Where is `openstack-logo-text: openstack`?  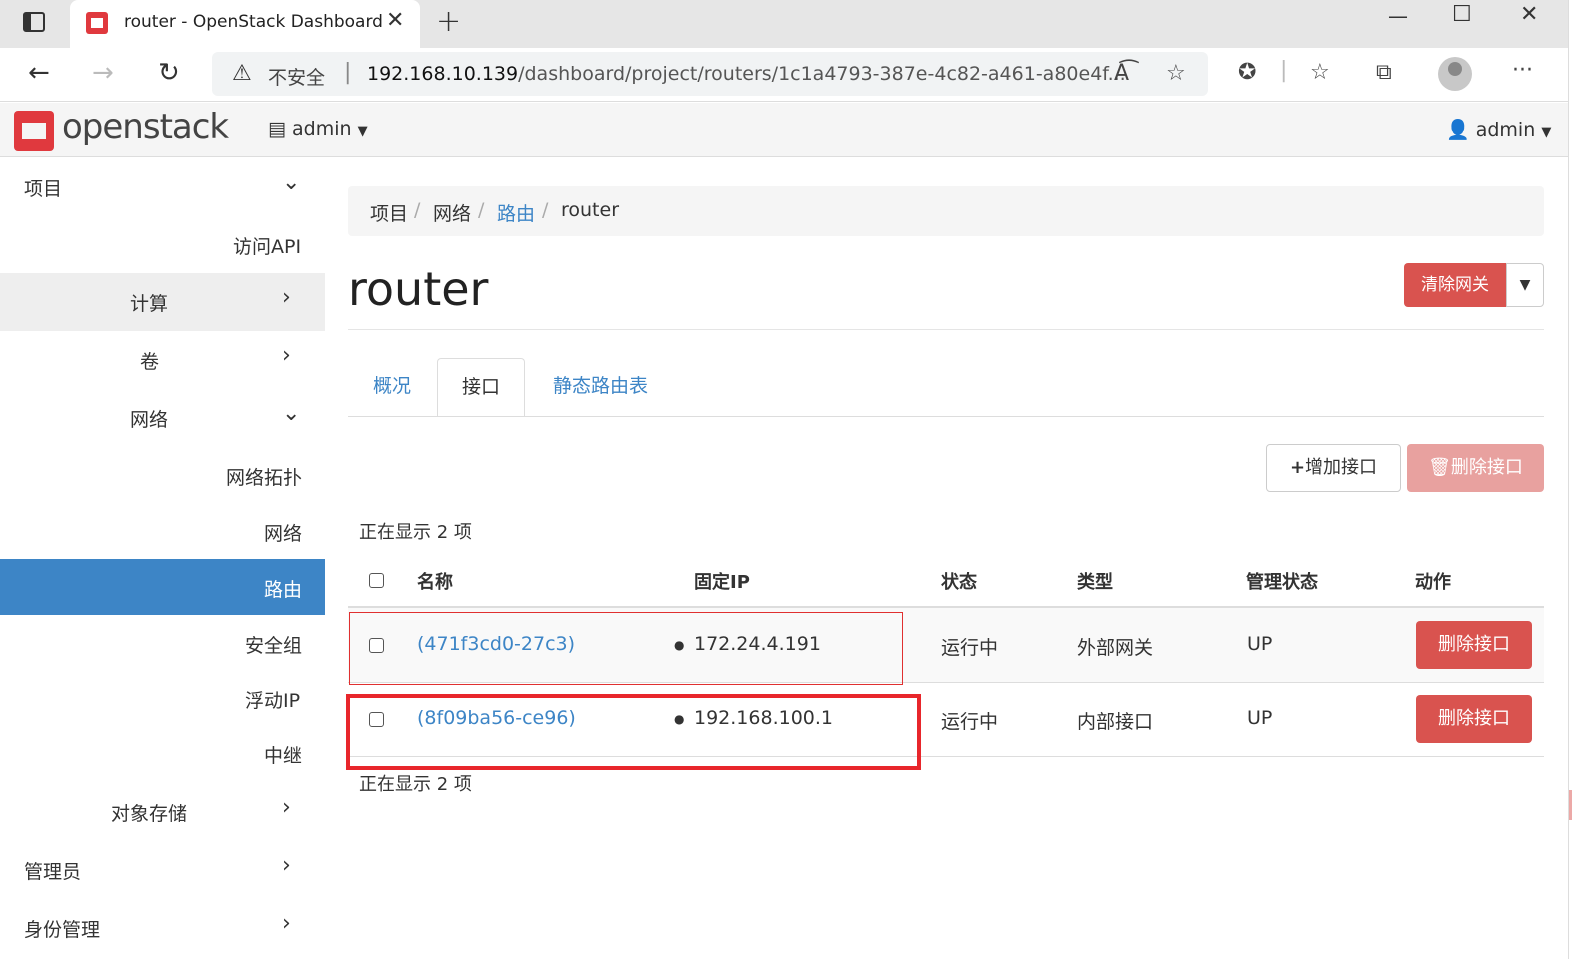 openstack-logo-text: openstack is located at coordinates (145, 127).